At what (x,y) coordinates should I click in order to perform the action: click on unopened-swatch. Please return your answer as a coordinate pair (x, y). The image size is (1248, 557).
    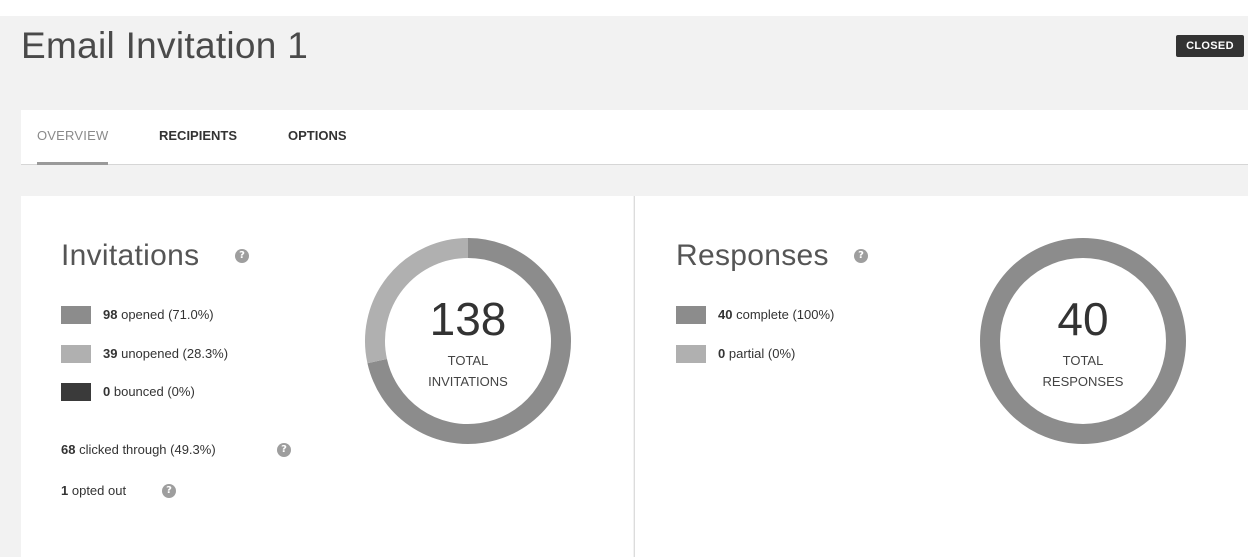
    Looking at the image, I should click on (76, 354).